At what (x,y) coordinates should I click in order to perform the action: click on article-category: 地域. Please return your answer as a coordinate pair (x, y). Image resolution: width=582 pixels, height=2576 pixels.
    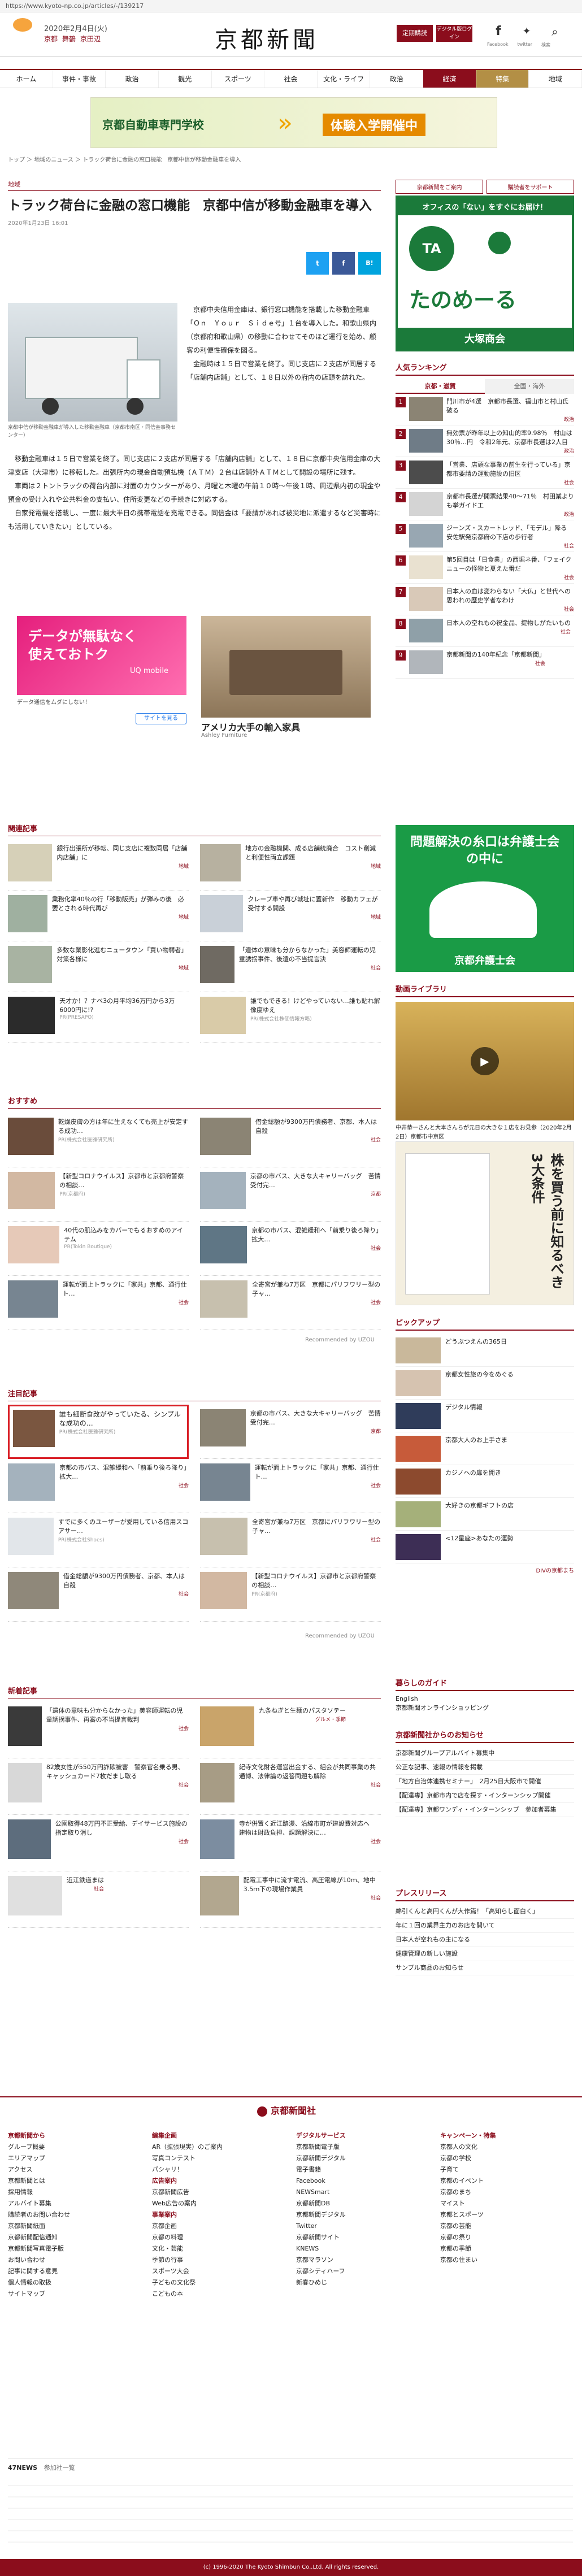
    Looking at the image, I should click on (194, 185).